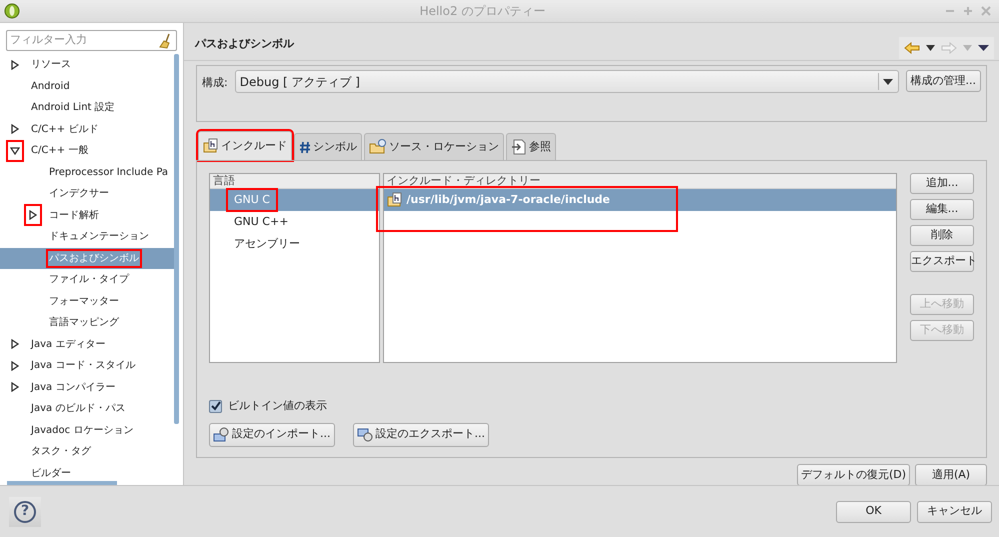  I want to click on tree-item-label: ビルダー, so click(51, 473).